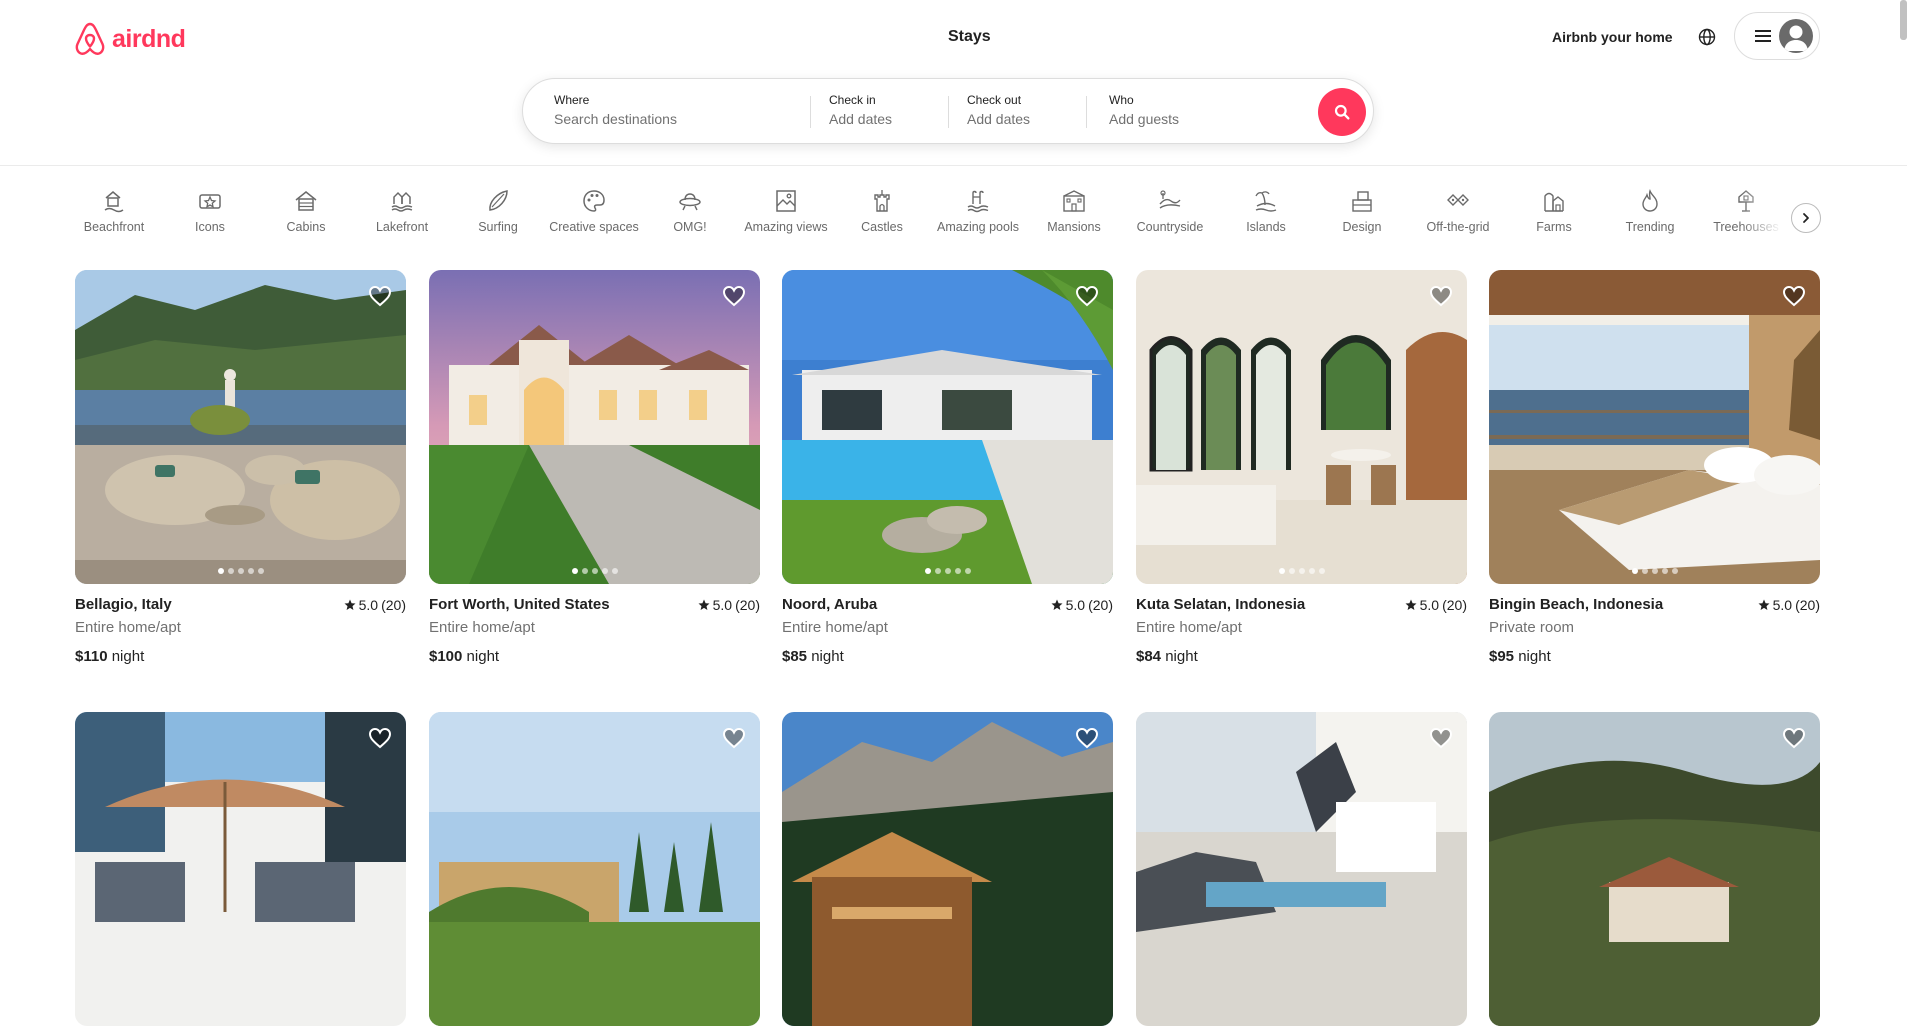  I want to click on stays-tab: Stays, so click(969, 37).